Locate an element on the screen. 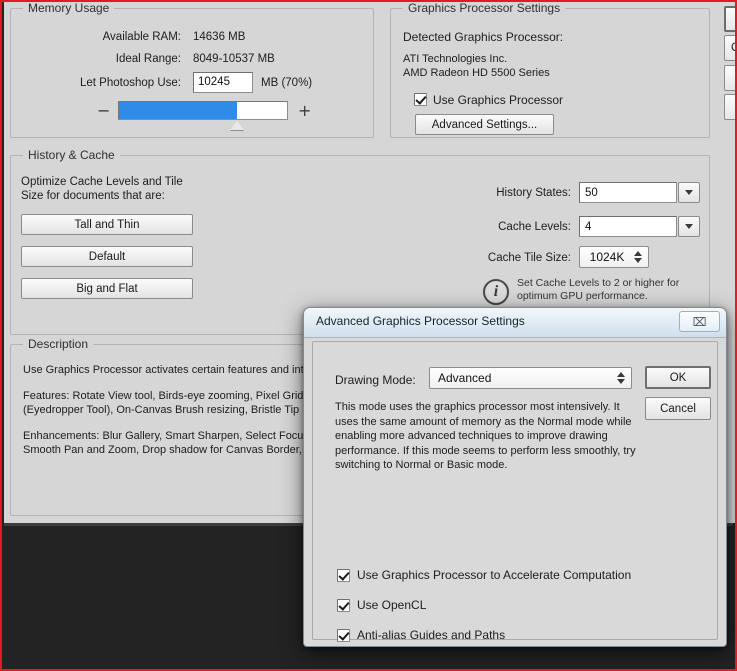  anti-alias-guides-label: Anti-alias Guides and Paths is located at coordinates (431, 635).